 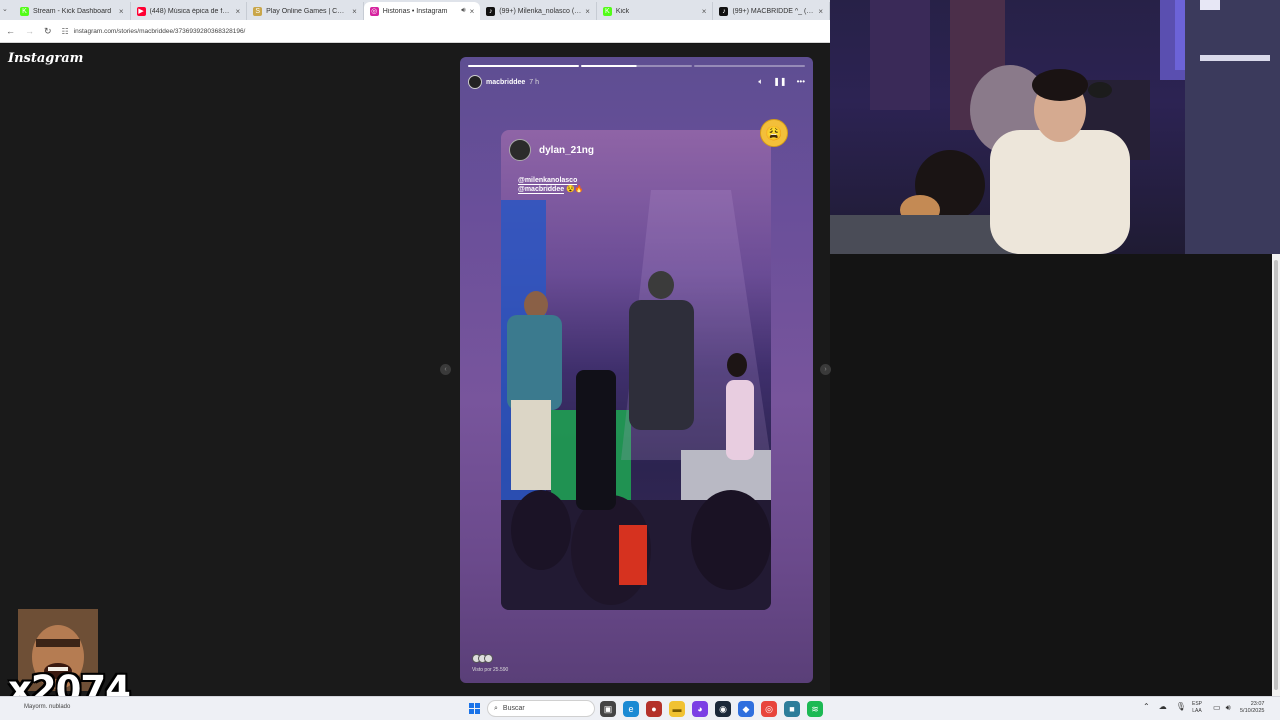 I want to click on pause-icon: ❚❚, so click(x=779, y=82).